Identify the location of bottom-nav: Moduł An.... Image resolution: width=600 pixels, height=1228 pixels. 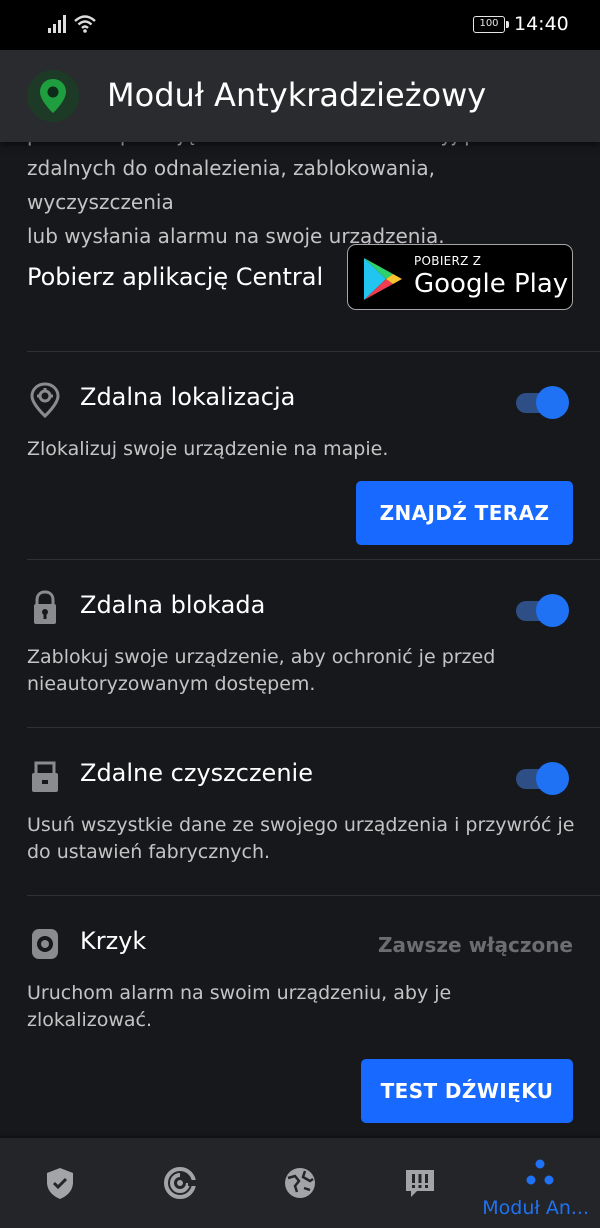
(300, 1183).